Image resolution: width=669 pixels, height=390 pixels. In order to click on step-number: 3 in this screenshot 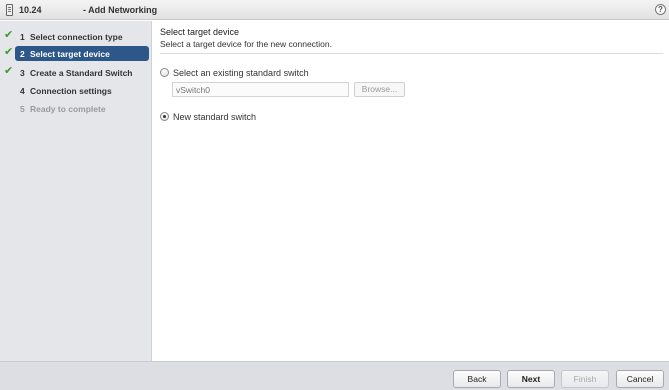, I will do `click(22, 73)`.